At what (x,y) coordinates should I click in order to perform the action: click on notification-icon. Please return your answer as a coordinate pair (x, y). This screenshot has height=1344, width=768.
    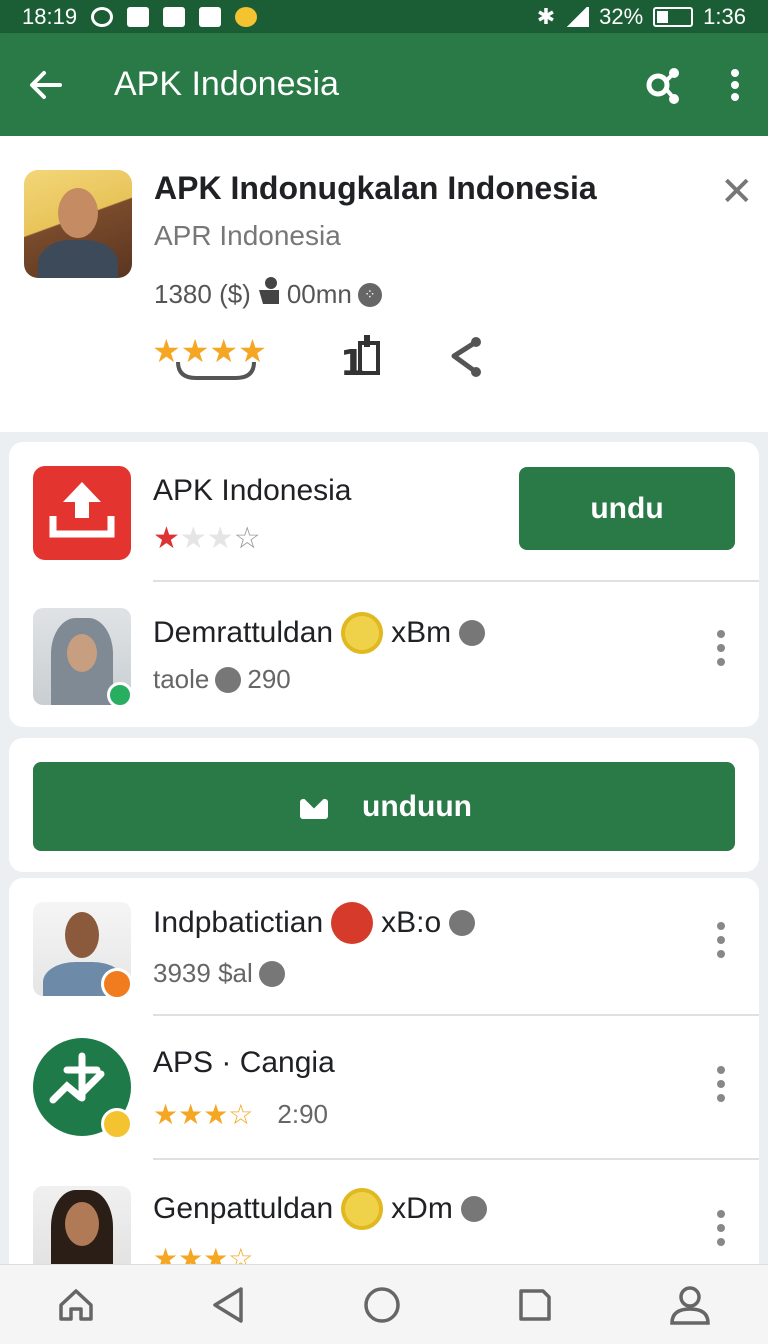
    Looking at the image, I should click on (102, 16).